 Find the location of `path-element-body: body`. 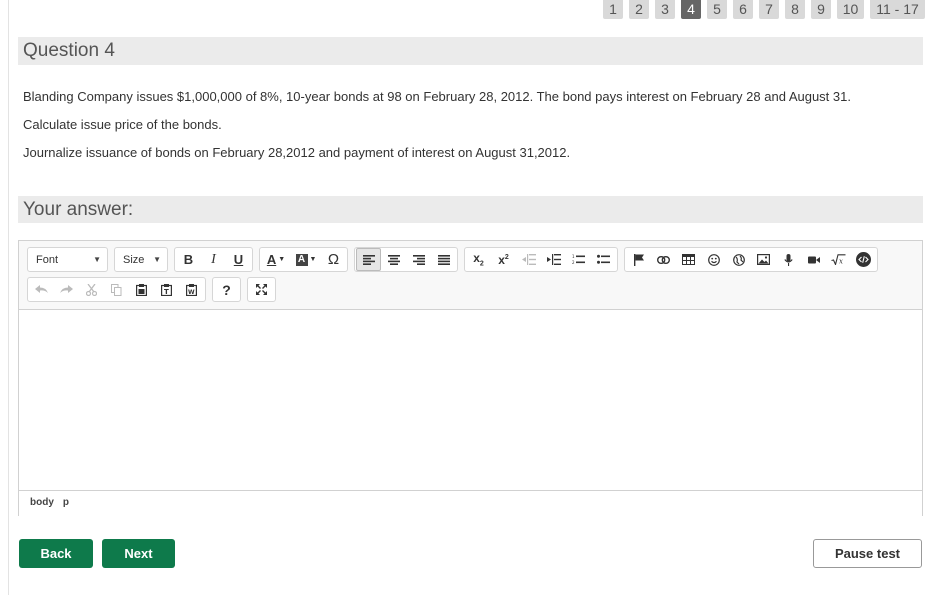

path-element-body: body is located at coordinates (42, 503).